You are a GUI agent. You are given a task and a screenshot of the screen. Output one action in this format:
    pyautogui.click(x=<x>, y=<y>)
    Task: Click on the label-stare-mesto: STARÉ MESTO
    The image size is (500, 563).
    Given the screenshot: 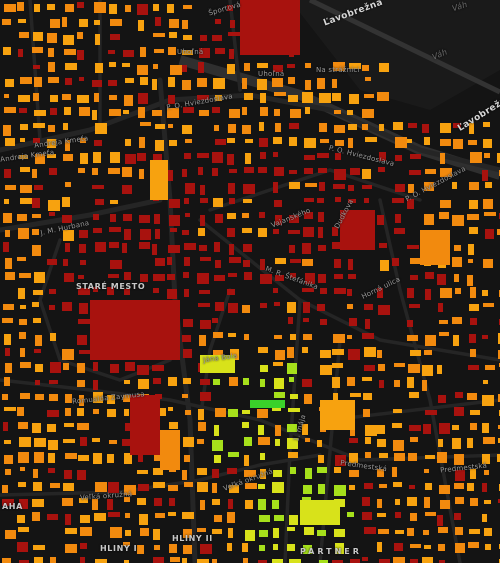 What is the action you would take?
    pyautogui.click(x=111, y=286)
    